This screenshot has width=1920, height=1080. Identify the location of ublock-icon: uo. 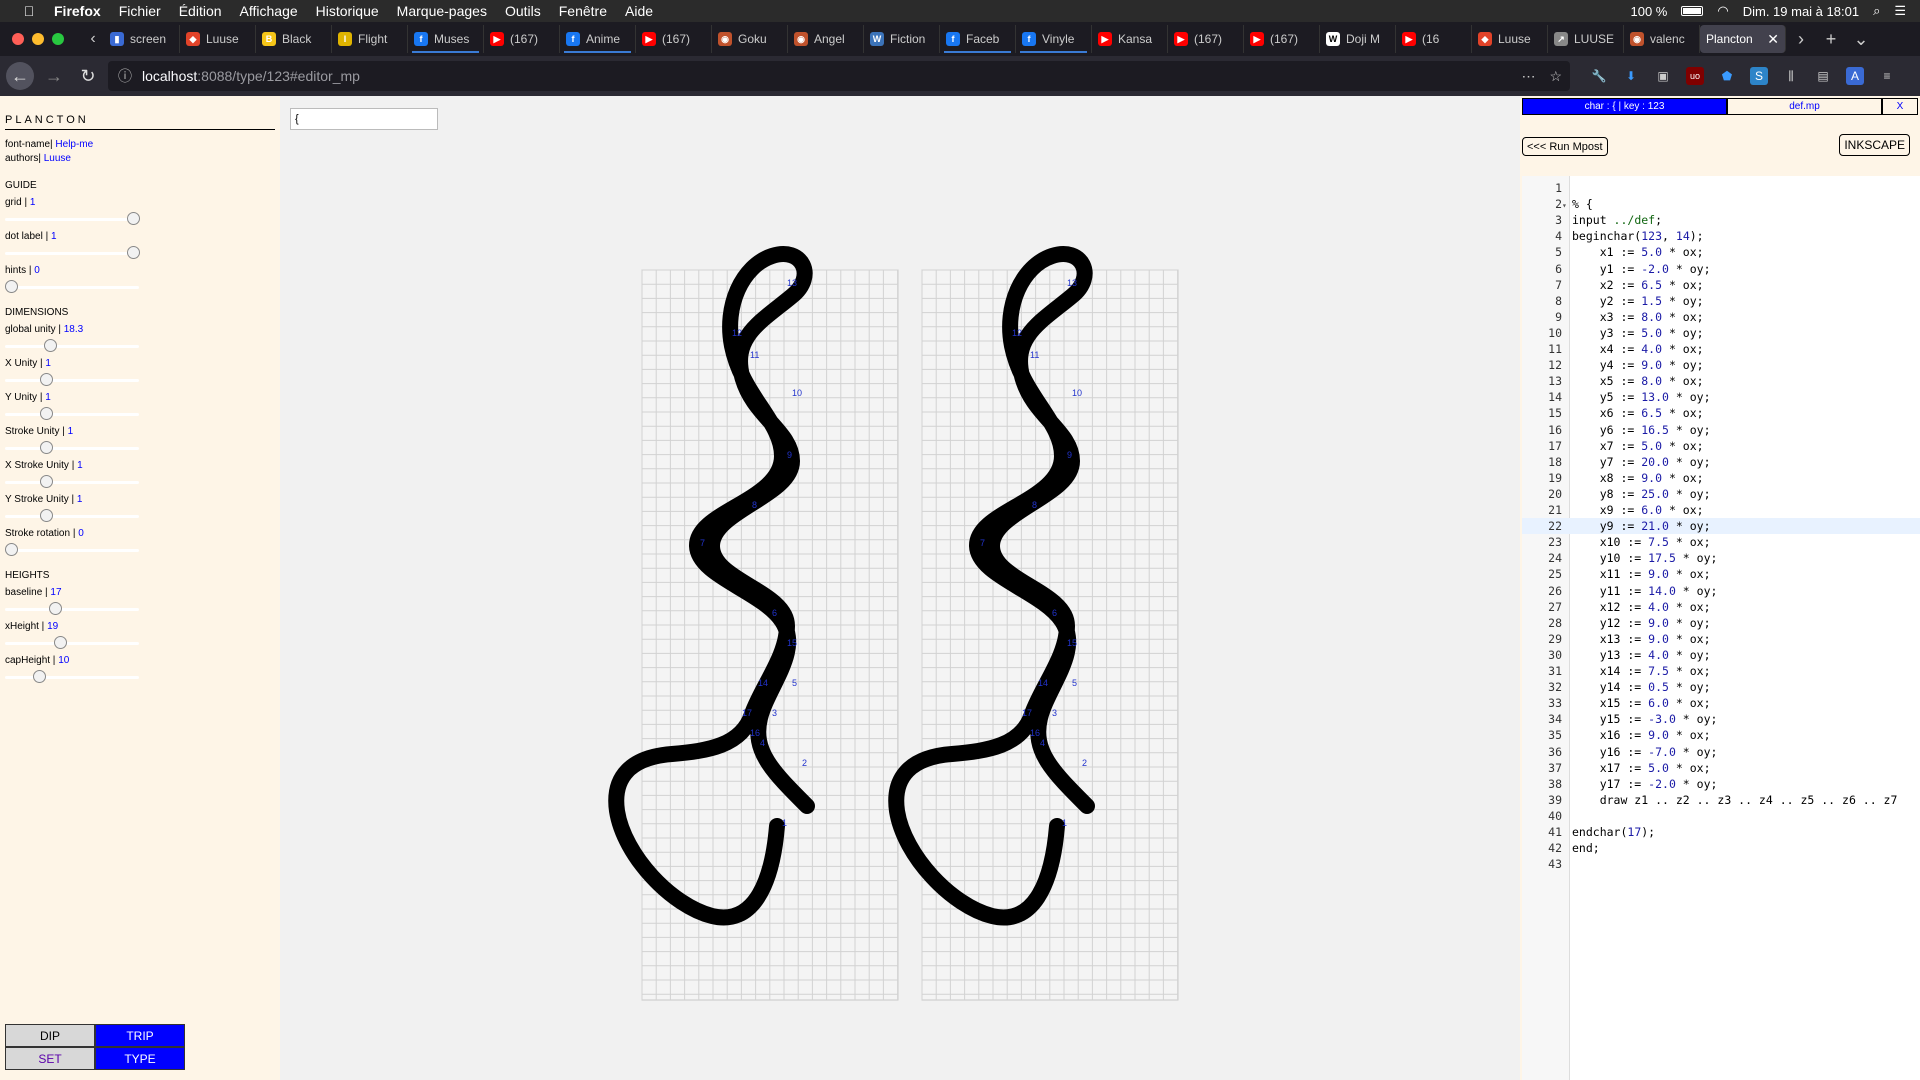
(1695, 76).